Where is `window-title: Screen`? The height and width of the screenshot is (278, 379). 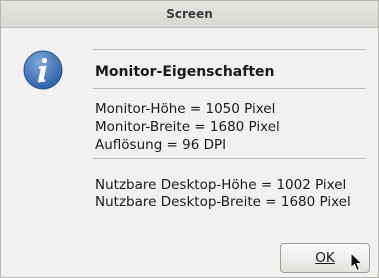
window-title: Screen is located at coordinates (189, 14).